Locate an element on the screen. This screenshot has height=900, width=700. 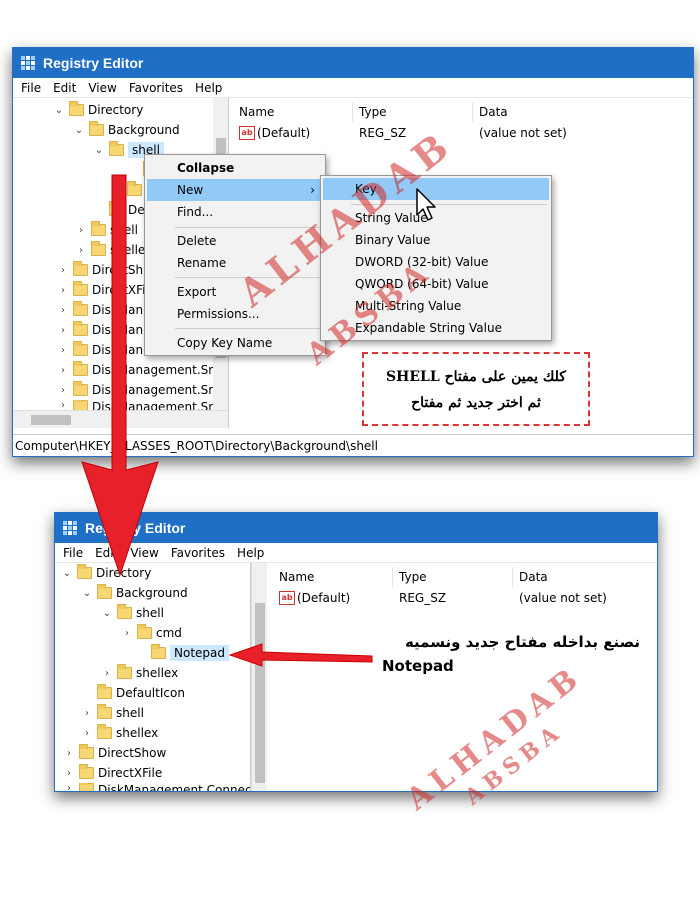
submenu-item-dword-value: DWORD (32-bit) Value is located at coordinates (436, 262).